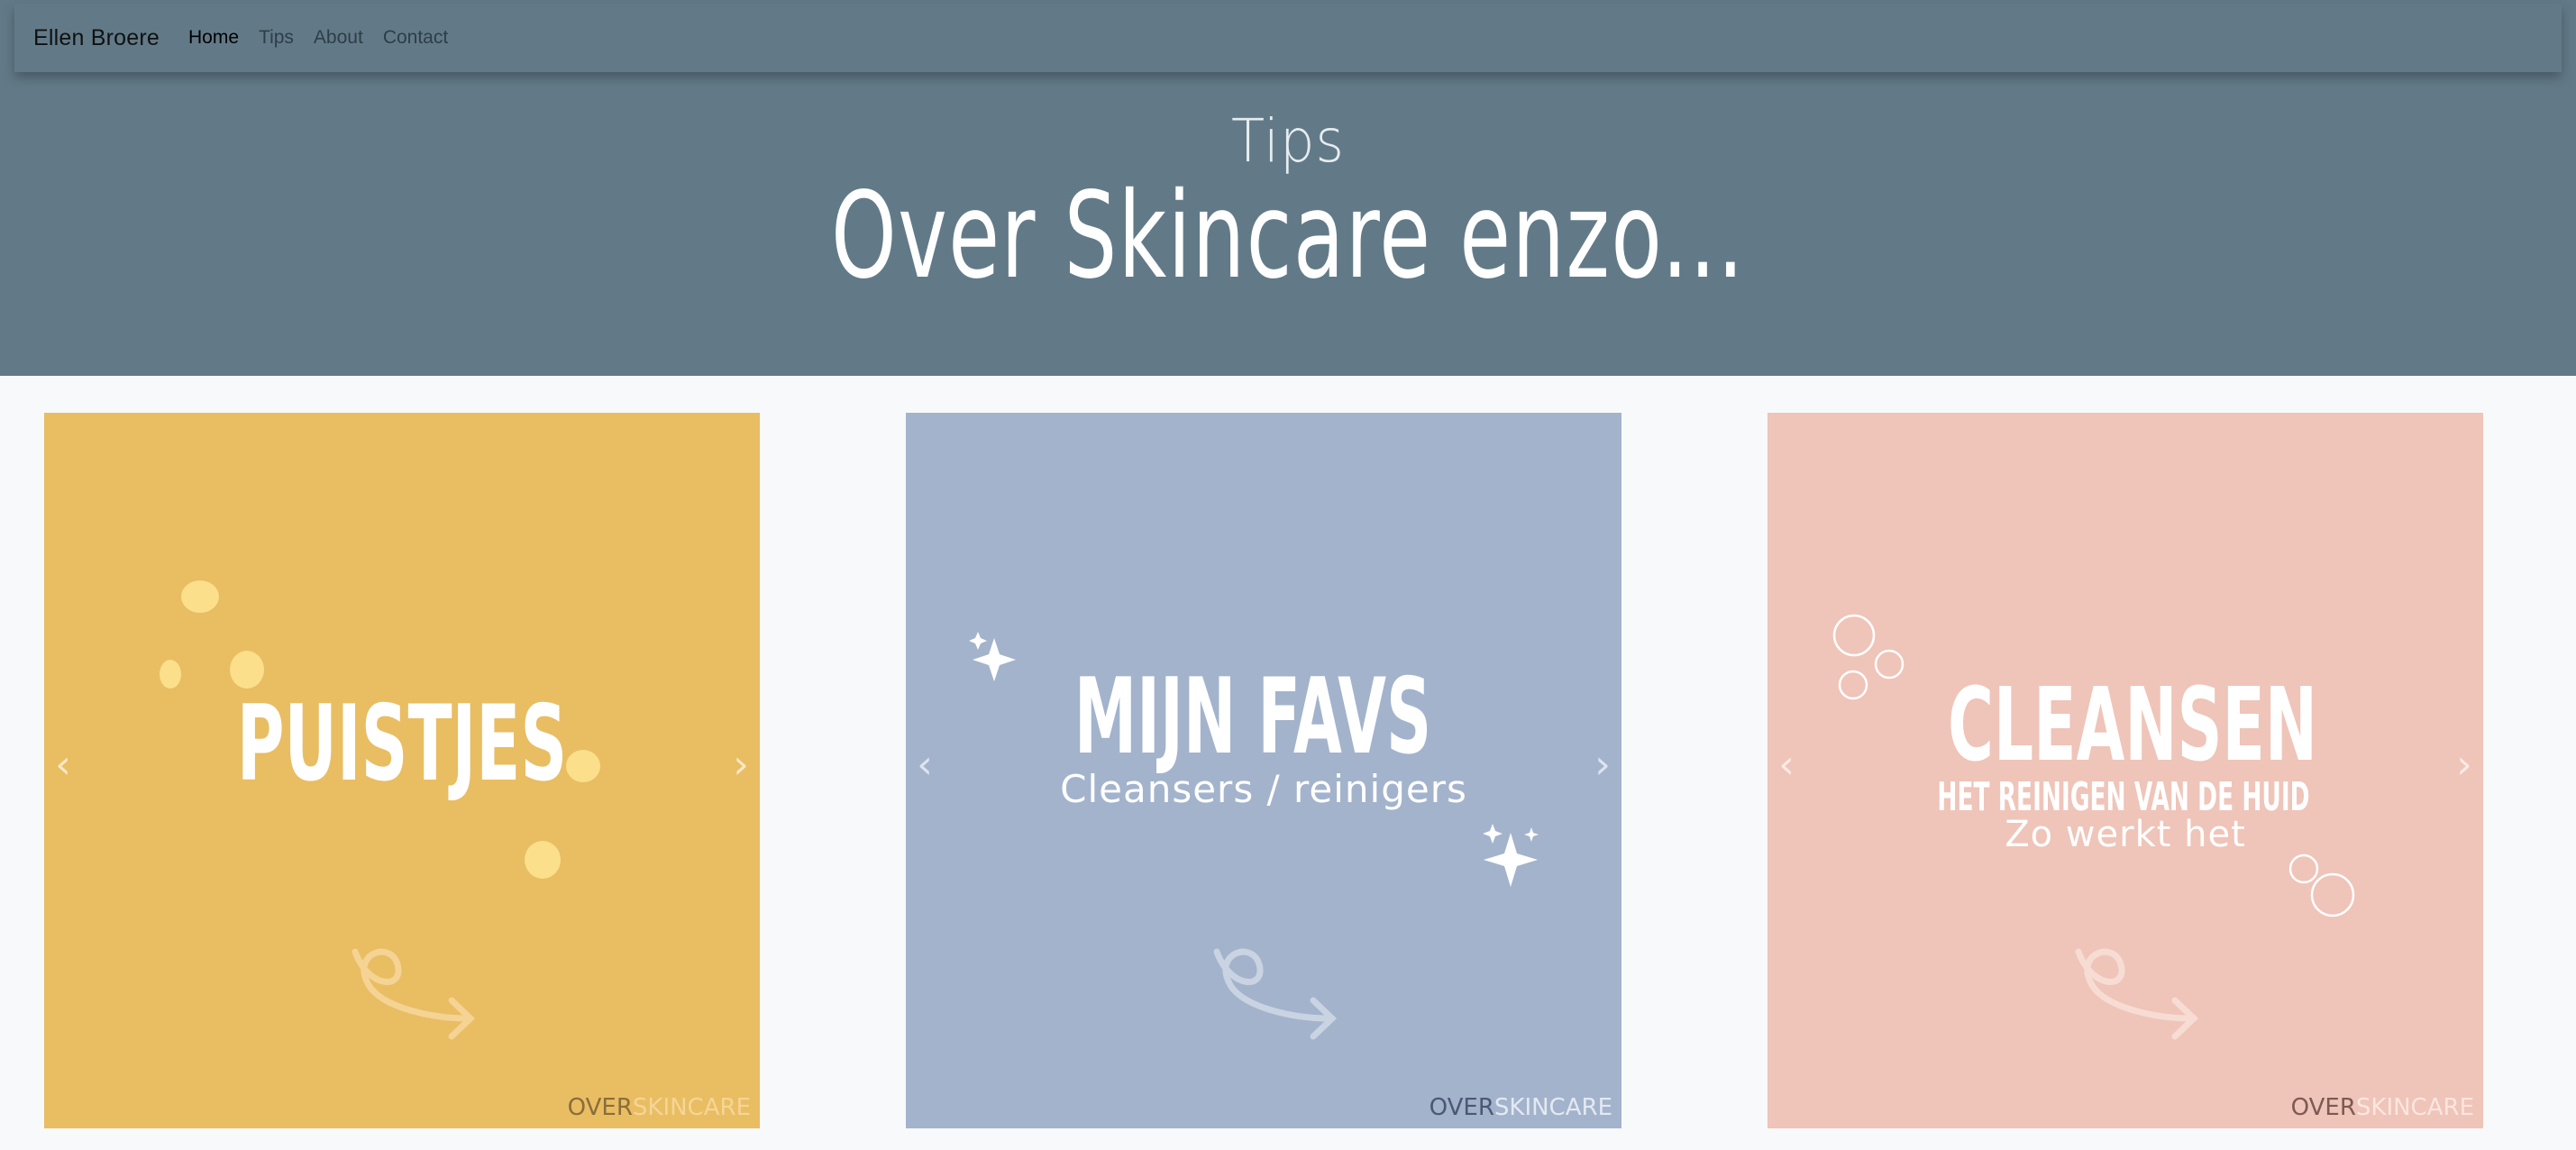 The width and height of the screenshot is (2576, 1150). What do you see at coordinates (415, 38) in the screenshot?
I see `nav-link-contact: Contact` at bounding box center [415, 38].